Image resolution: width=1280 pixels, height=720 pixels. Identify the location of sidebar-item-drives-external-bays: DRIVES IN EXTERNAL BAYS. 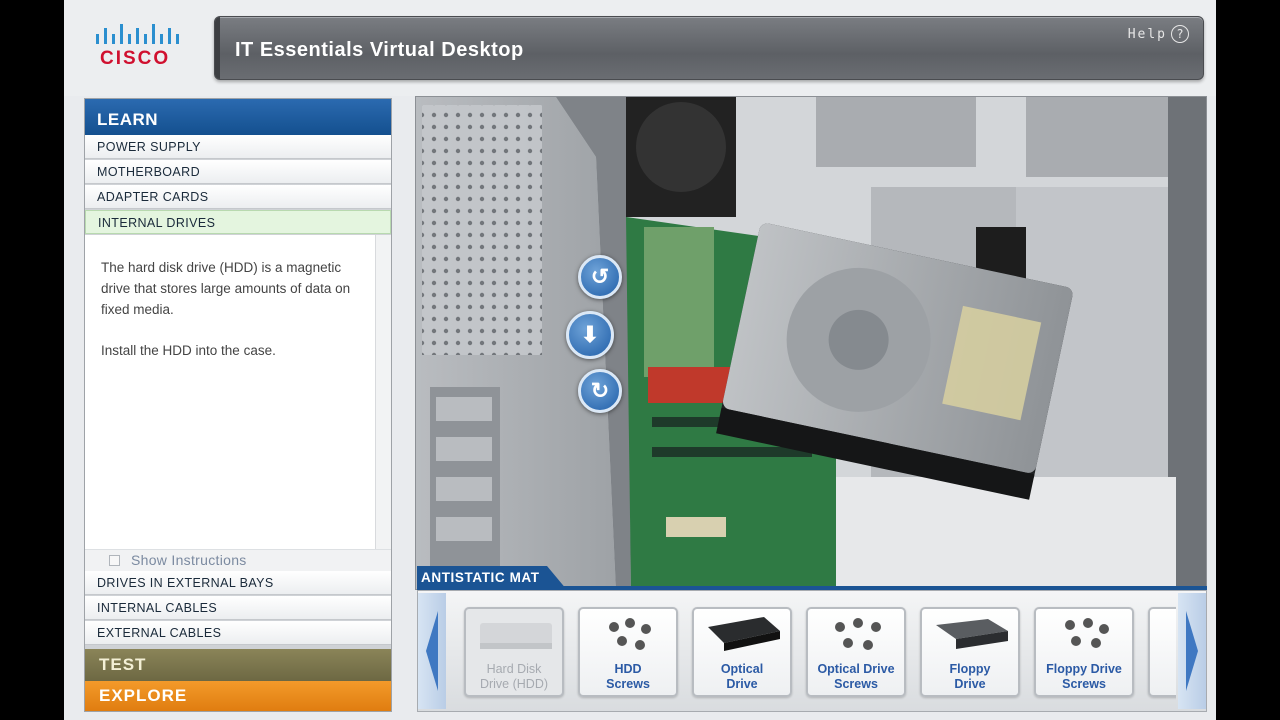
(238, 583).